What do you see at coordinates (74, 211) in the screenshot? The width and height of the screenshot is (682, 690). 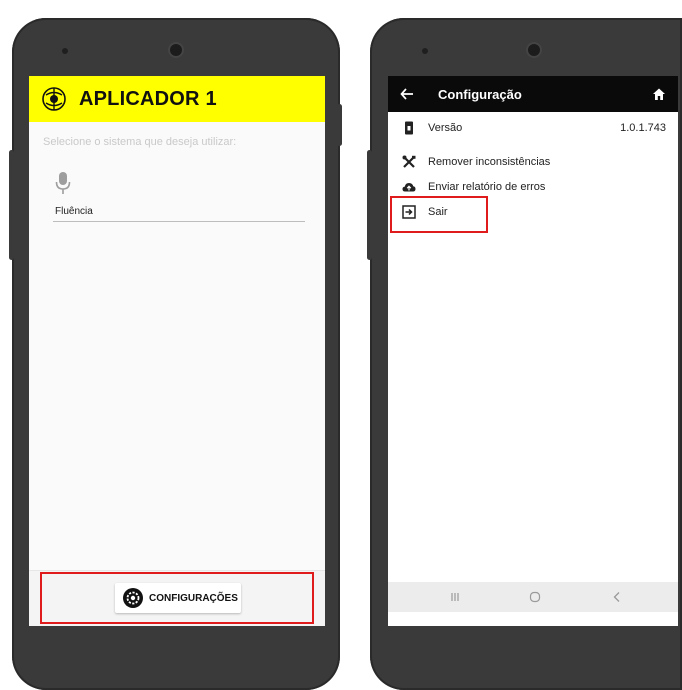 I see `system-option-fluencia: Fluência` at bounding box center [74, 211].